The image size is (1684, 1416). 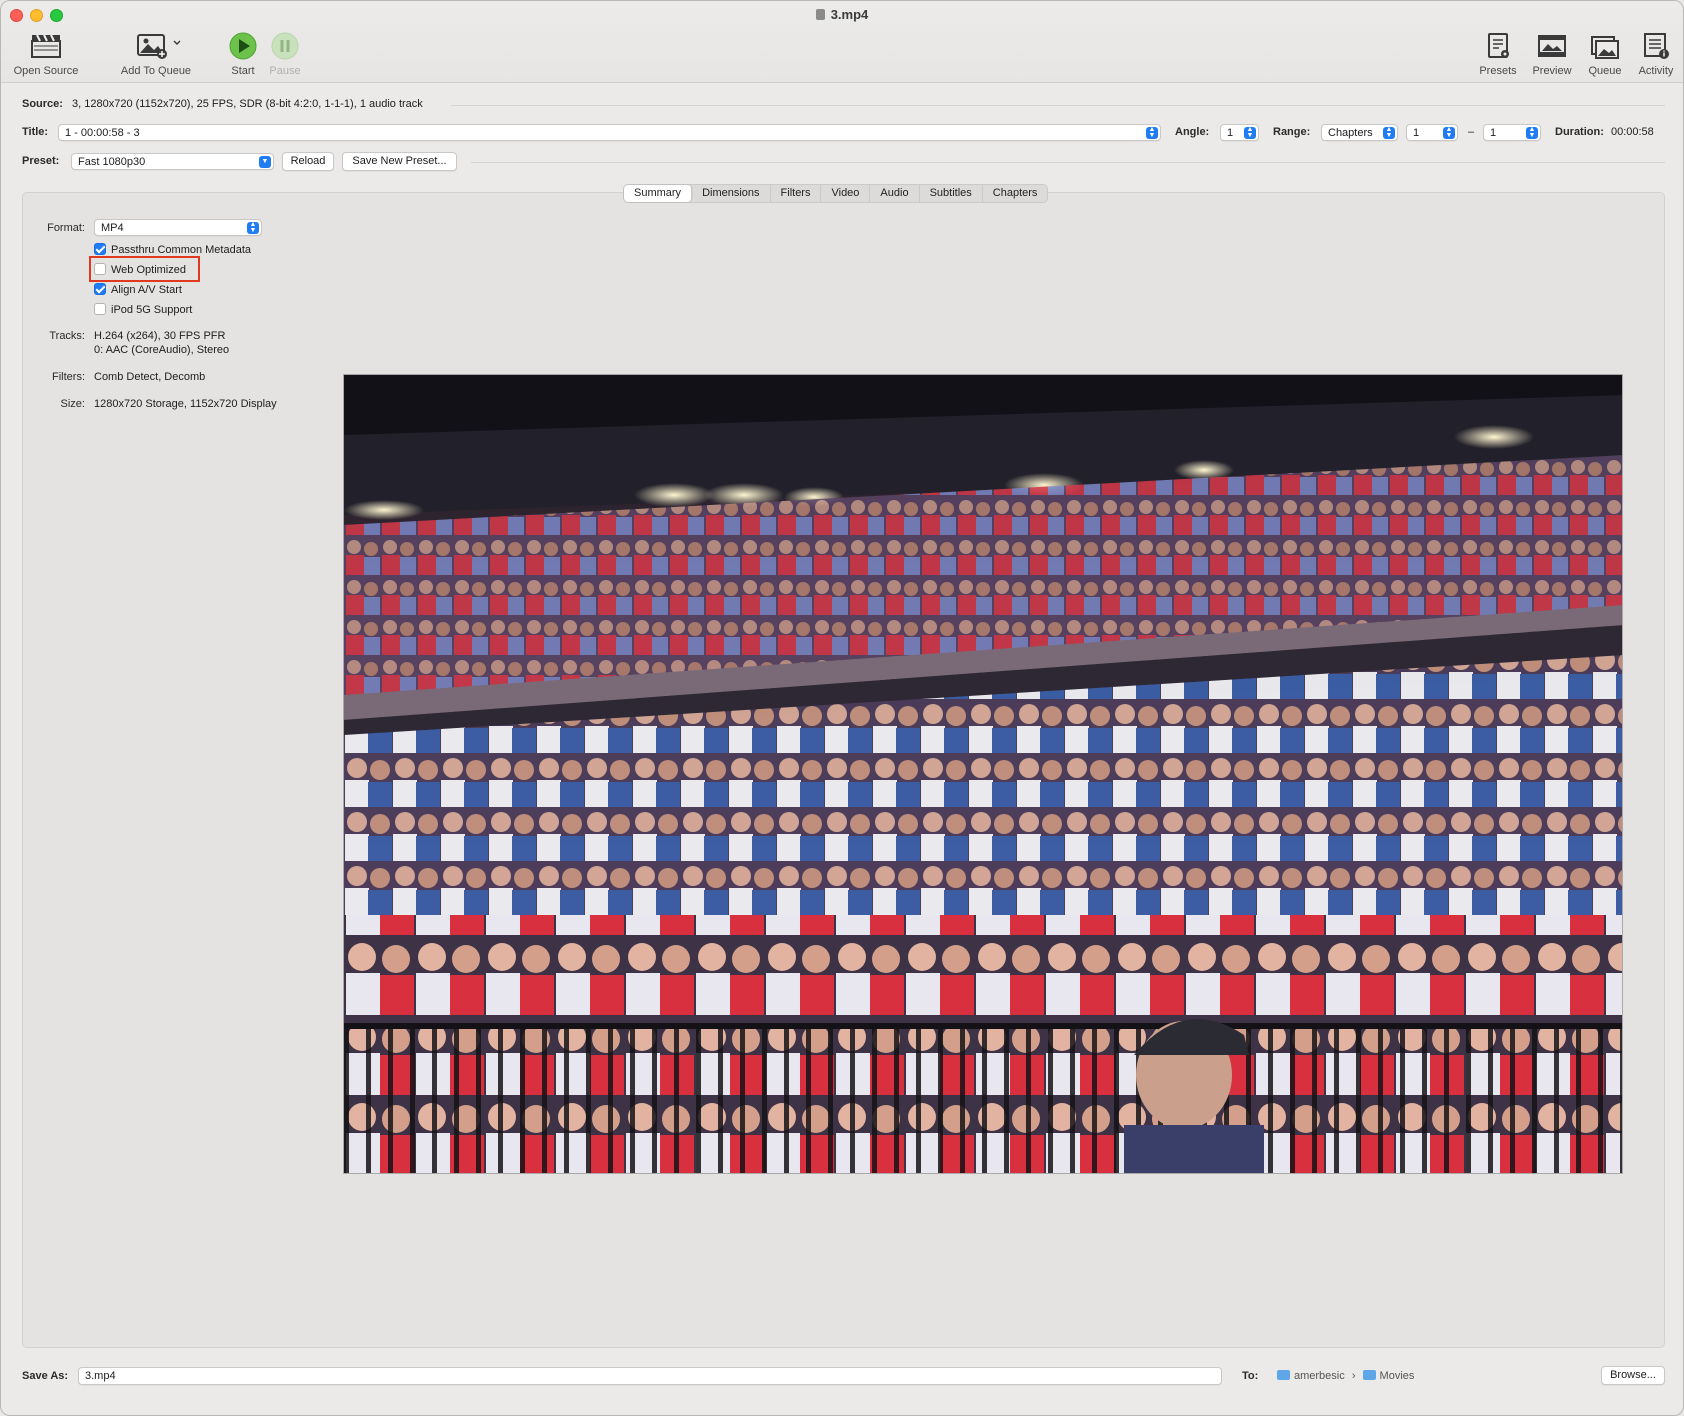 What do you see at coordinates (46, 46) in the screenshot?
I see `clapperboard-icon` at bounding box center [46, 46].